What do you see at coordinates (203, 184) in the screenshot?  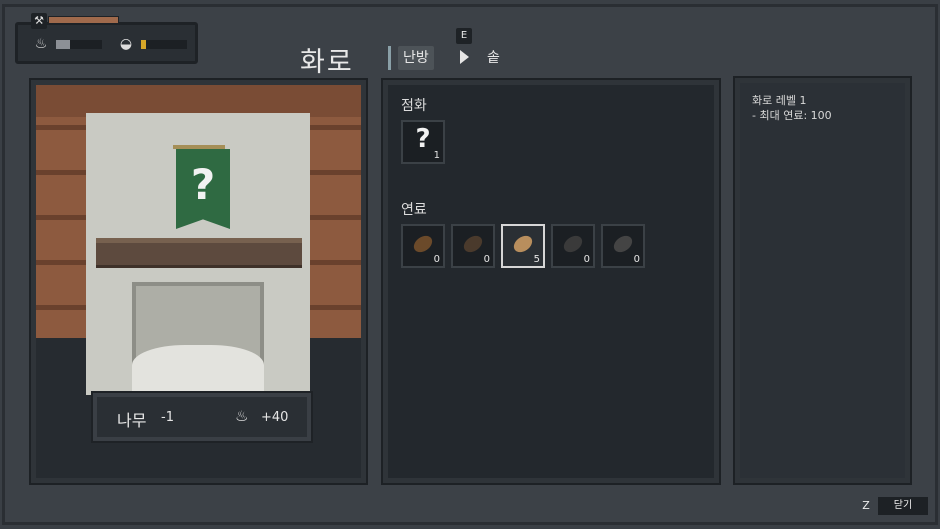 I see `banner-emblem-icon: ?` at bounding box center [203, 184].